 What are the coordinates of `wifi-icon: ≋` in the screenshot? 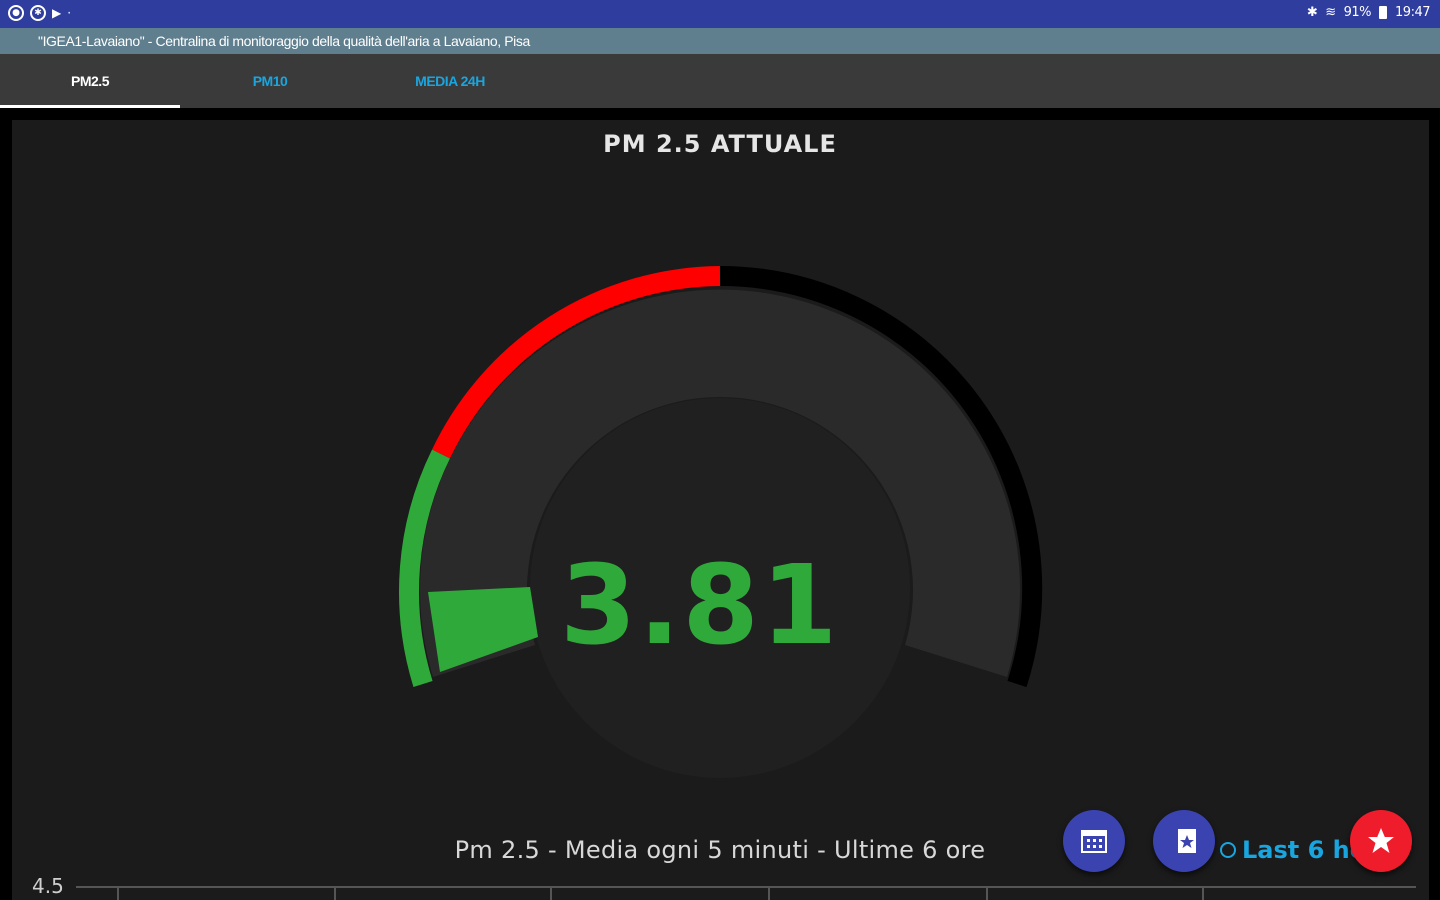 It's located at (1330, 12).